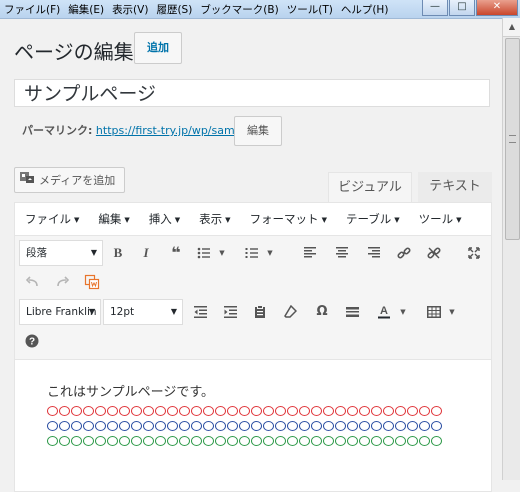 This screenshot has height=492, width=520. What do you see at coordinates (61, 253) in the screenshot?
I see `format-select: 段落 ▼` at bounding box center [61, 253].